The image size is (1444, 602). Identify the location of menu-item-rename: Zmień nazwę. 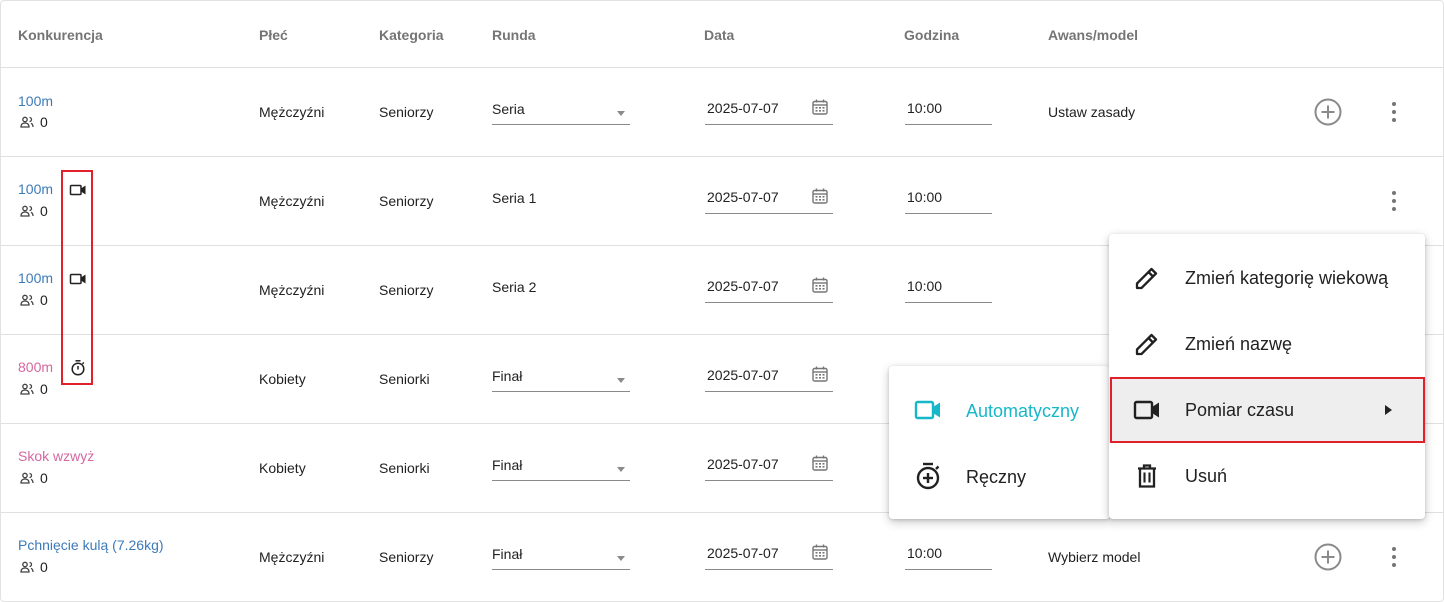
(1267, 344).